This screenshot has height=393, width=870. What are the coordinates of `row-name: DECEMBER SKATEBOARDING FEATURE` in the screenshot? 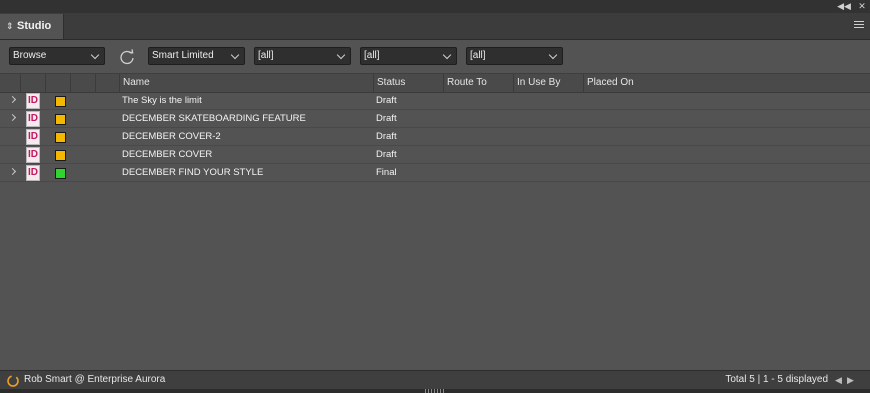 It's located at (214, 118).